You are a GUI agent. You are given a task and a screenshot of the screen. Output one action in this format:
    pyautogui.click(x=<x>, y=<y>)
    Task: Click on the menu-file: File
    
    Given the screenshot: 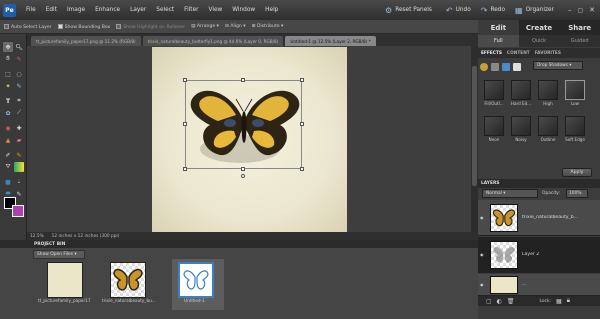 What is the action you would take?
    pyautogui.click(x=31, y=10)
    